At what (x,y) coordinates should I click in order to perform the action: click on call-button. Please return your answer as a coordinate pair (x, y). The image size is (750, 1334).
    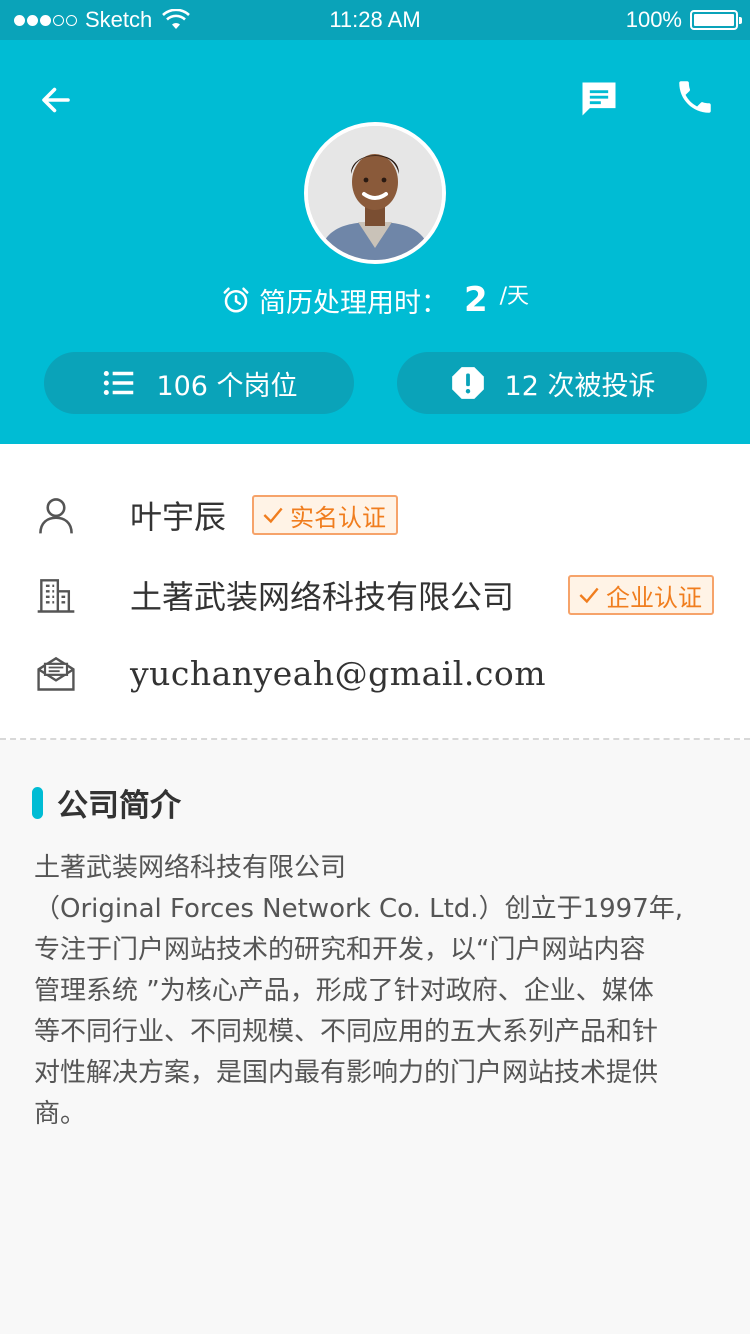
    Looking at the image, I should click on (695, 97).